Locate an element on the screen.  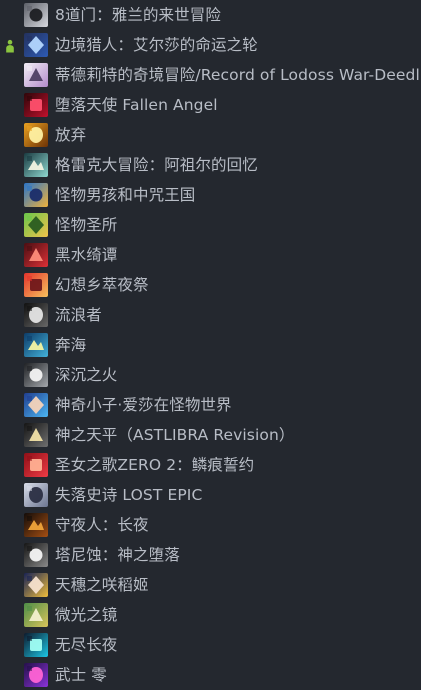
game-title: 黑水绮谭 is located at coordinates (86, 255).